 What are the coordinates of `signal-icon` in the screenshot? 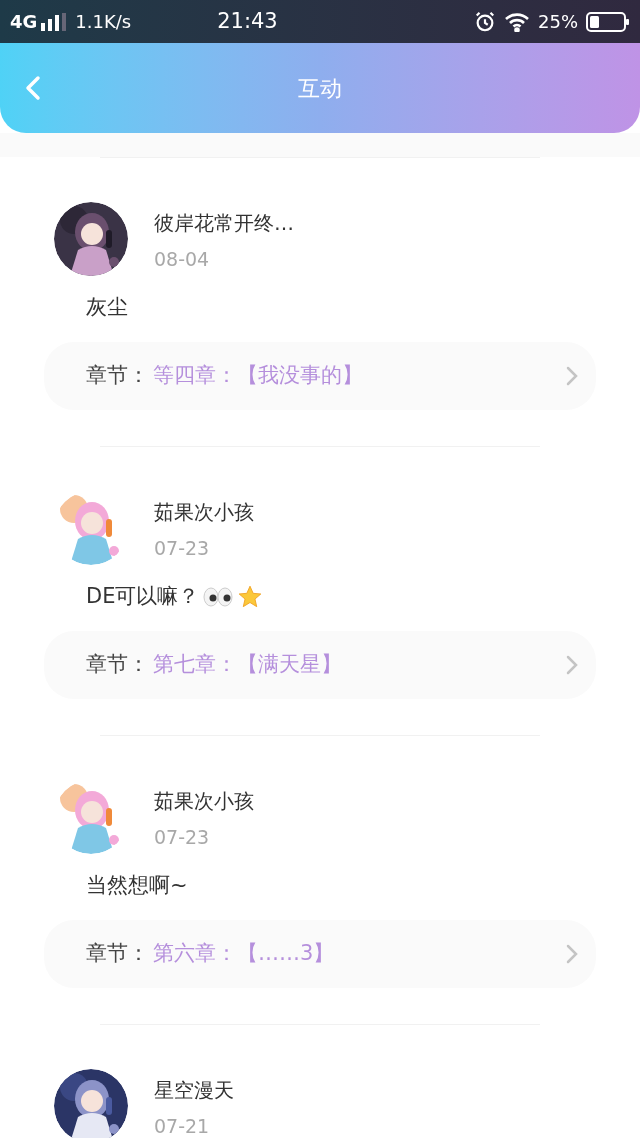 It's located at (54, 21).